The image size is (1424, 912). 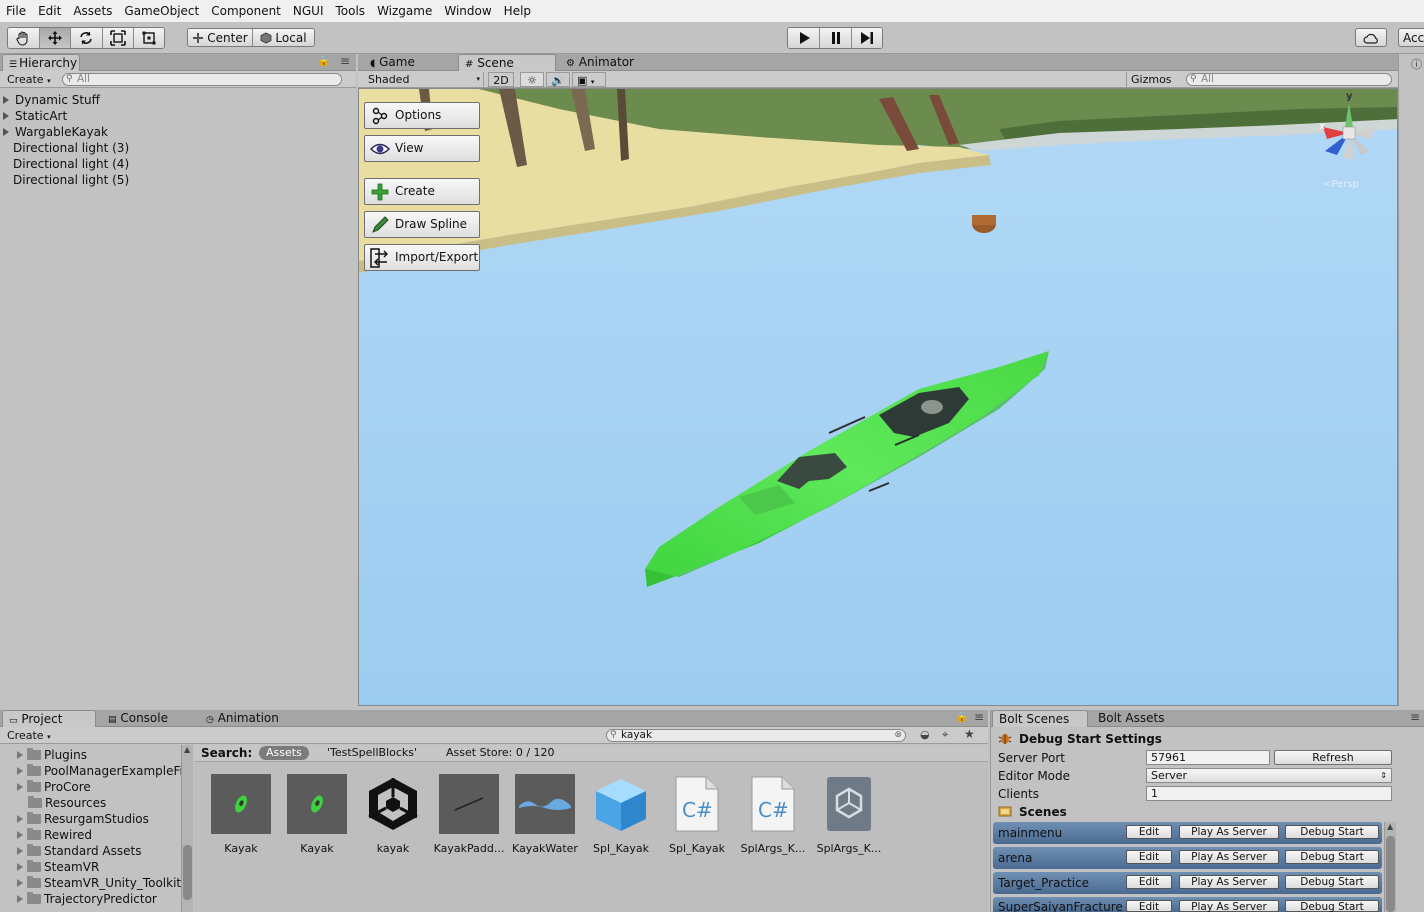 I want to click on spline-options-button: Options, so click(x=422, y=115).